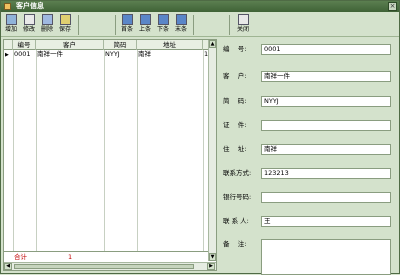 This screenshot has width=400, height=275. I want to click on current-row-indicator-icon: ▶, so click(7, 55).